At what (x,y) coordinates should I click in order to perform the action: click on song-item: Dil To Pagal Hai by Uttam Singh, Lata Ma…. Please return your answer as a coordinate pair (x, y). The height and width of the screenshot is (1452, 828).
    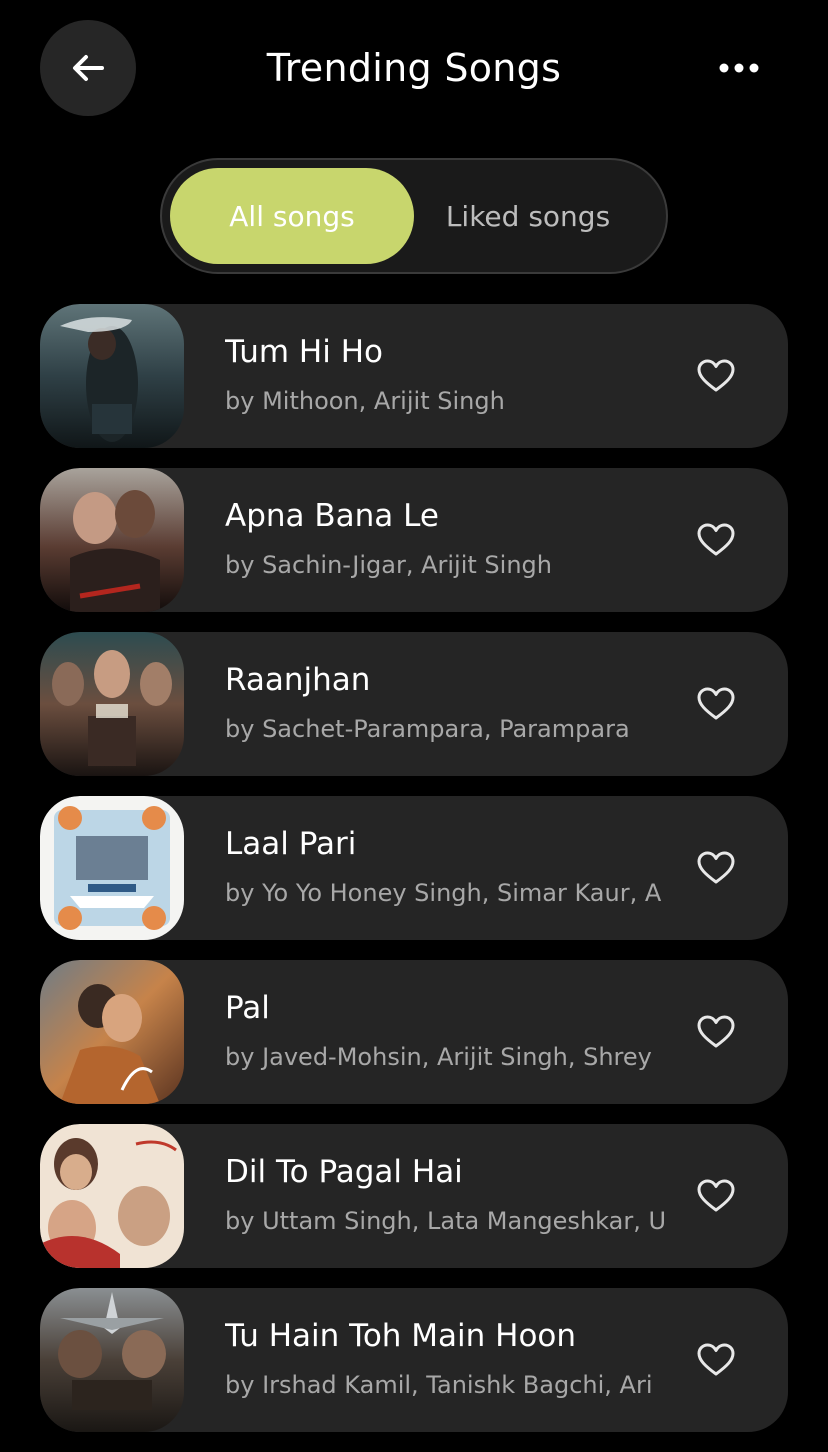
    Looking at the image, I should click on (414, 1196).